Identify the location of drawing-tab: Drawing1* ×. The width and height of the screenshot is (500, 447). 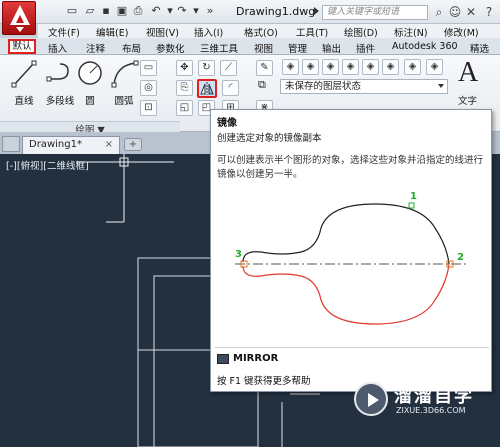
(71, 145).